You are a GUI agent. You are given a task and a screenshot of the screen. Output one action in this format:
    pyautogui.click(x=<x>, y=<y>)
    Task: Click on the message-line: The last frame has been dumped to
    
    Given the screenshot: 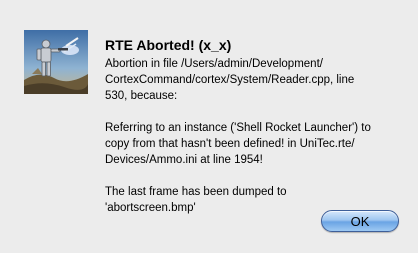 What is the action you would take?
    pyautogui.click(x=196, y=192)
    